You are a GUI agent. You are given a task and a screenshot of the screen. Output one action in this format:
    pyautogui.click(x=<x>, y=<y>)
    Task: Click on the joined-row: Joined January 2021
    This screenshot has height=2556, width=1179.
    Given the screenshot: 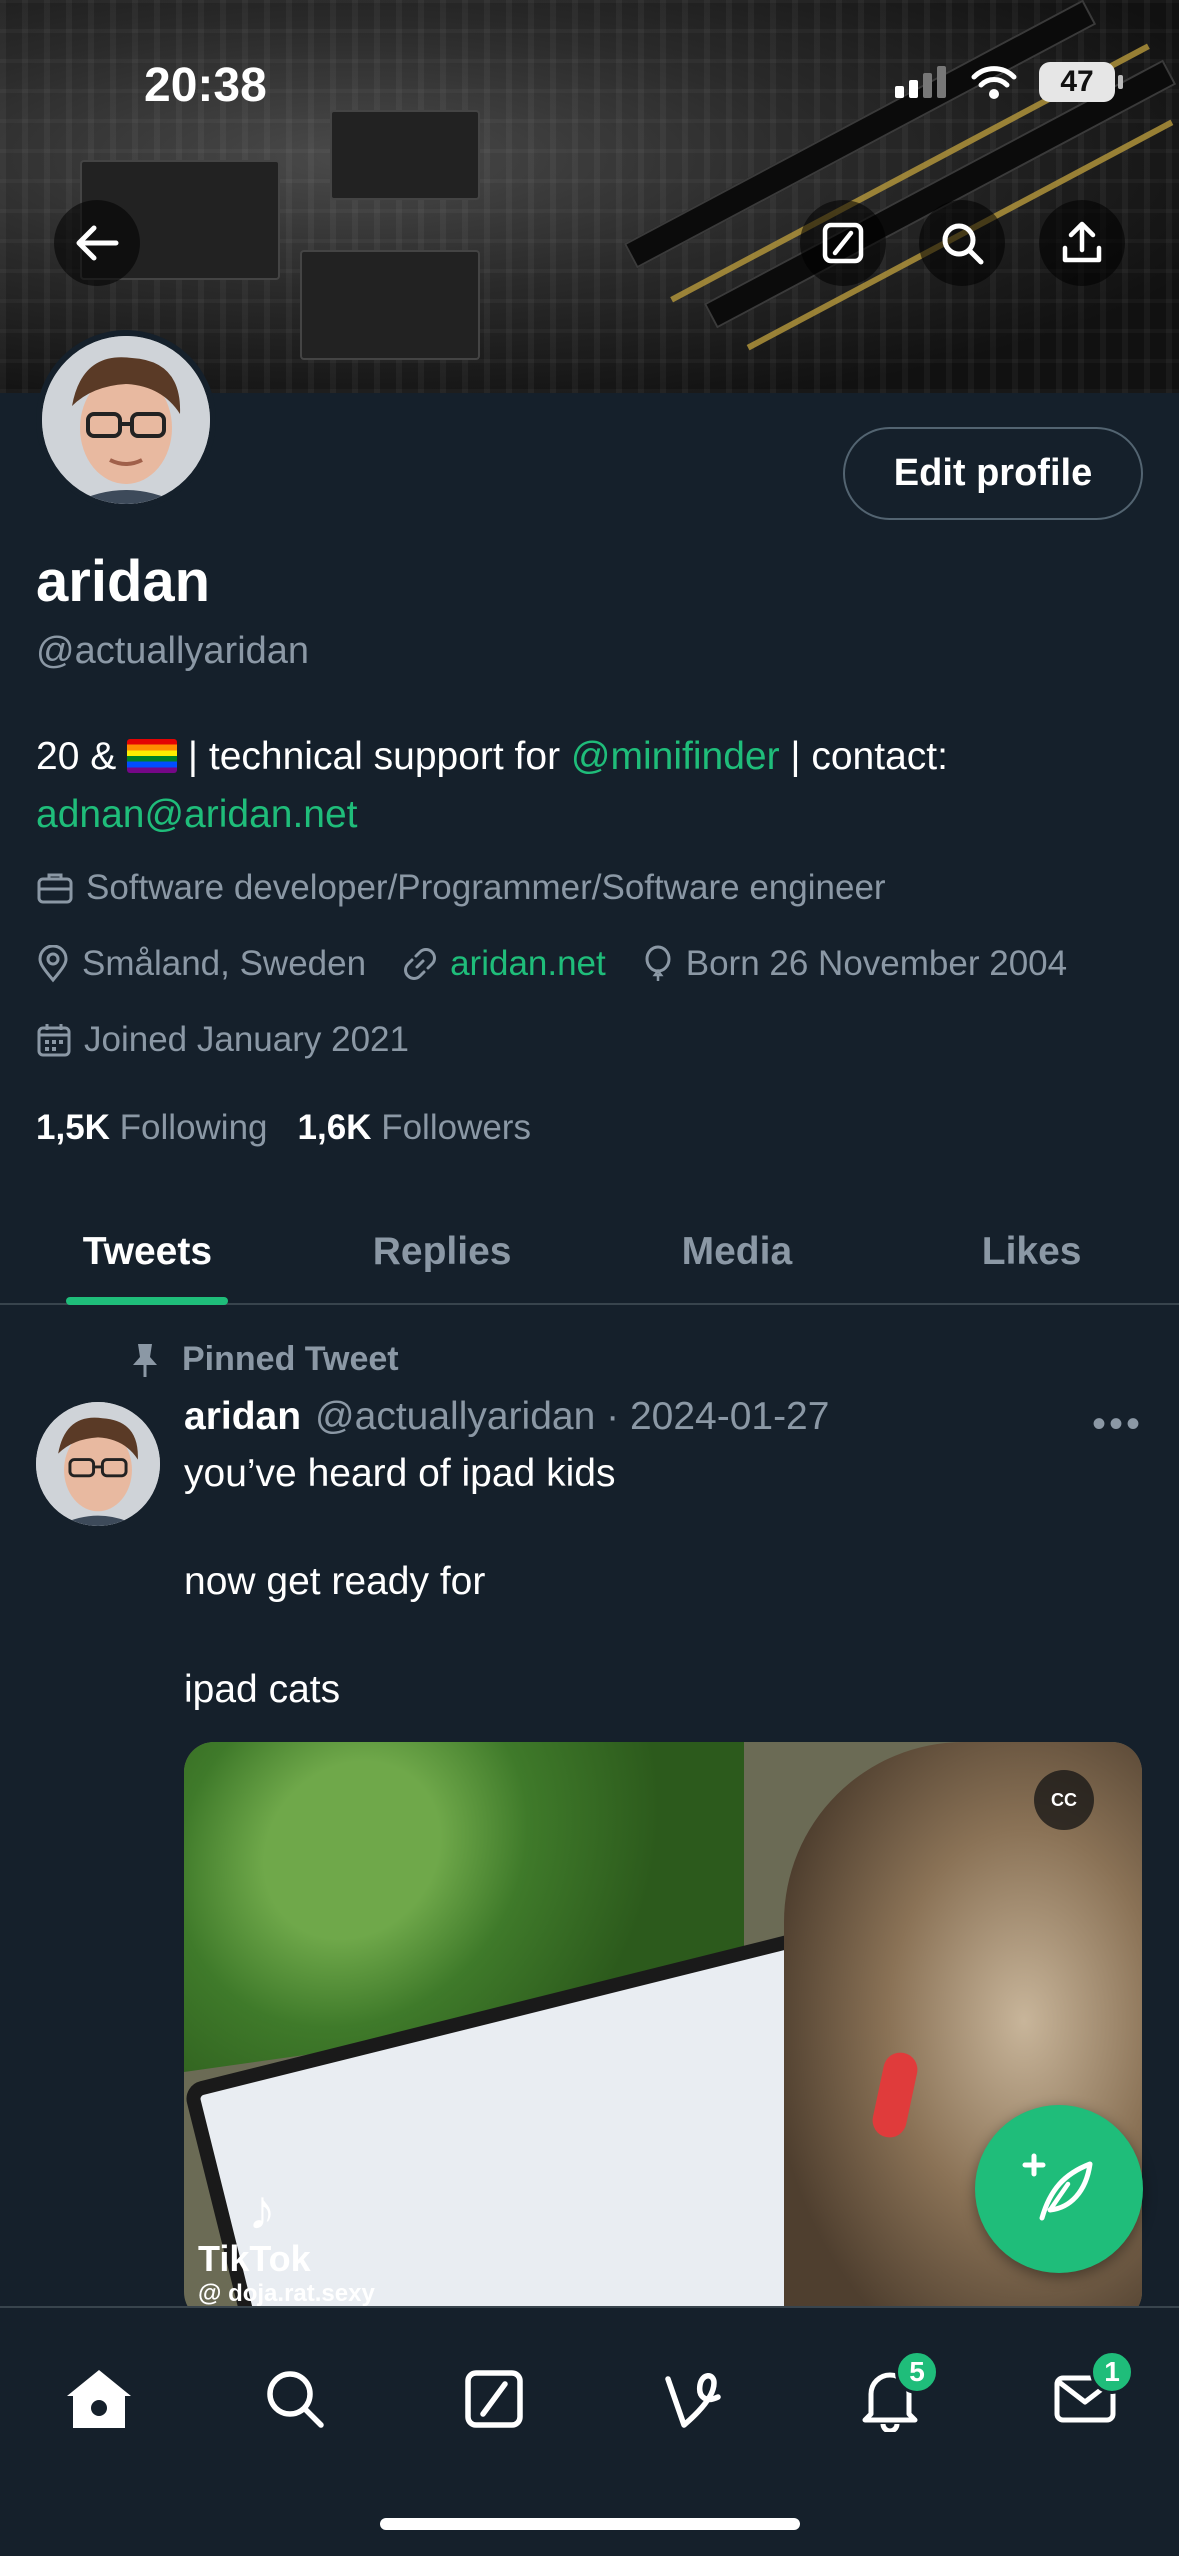 What is the action you would take?
    pyautogui.click(x=240, y=1040)
    